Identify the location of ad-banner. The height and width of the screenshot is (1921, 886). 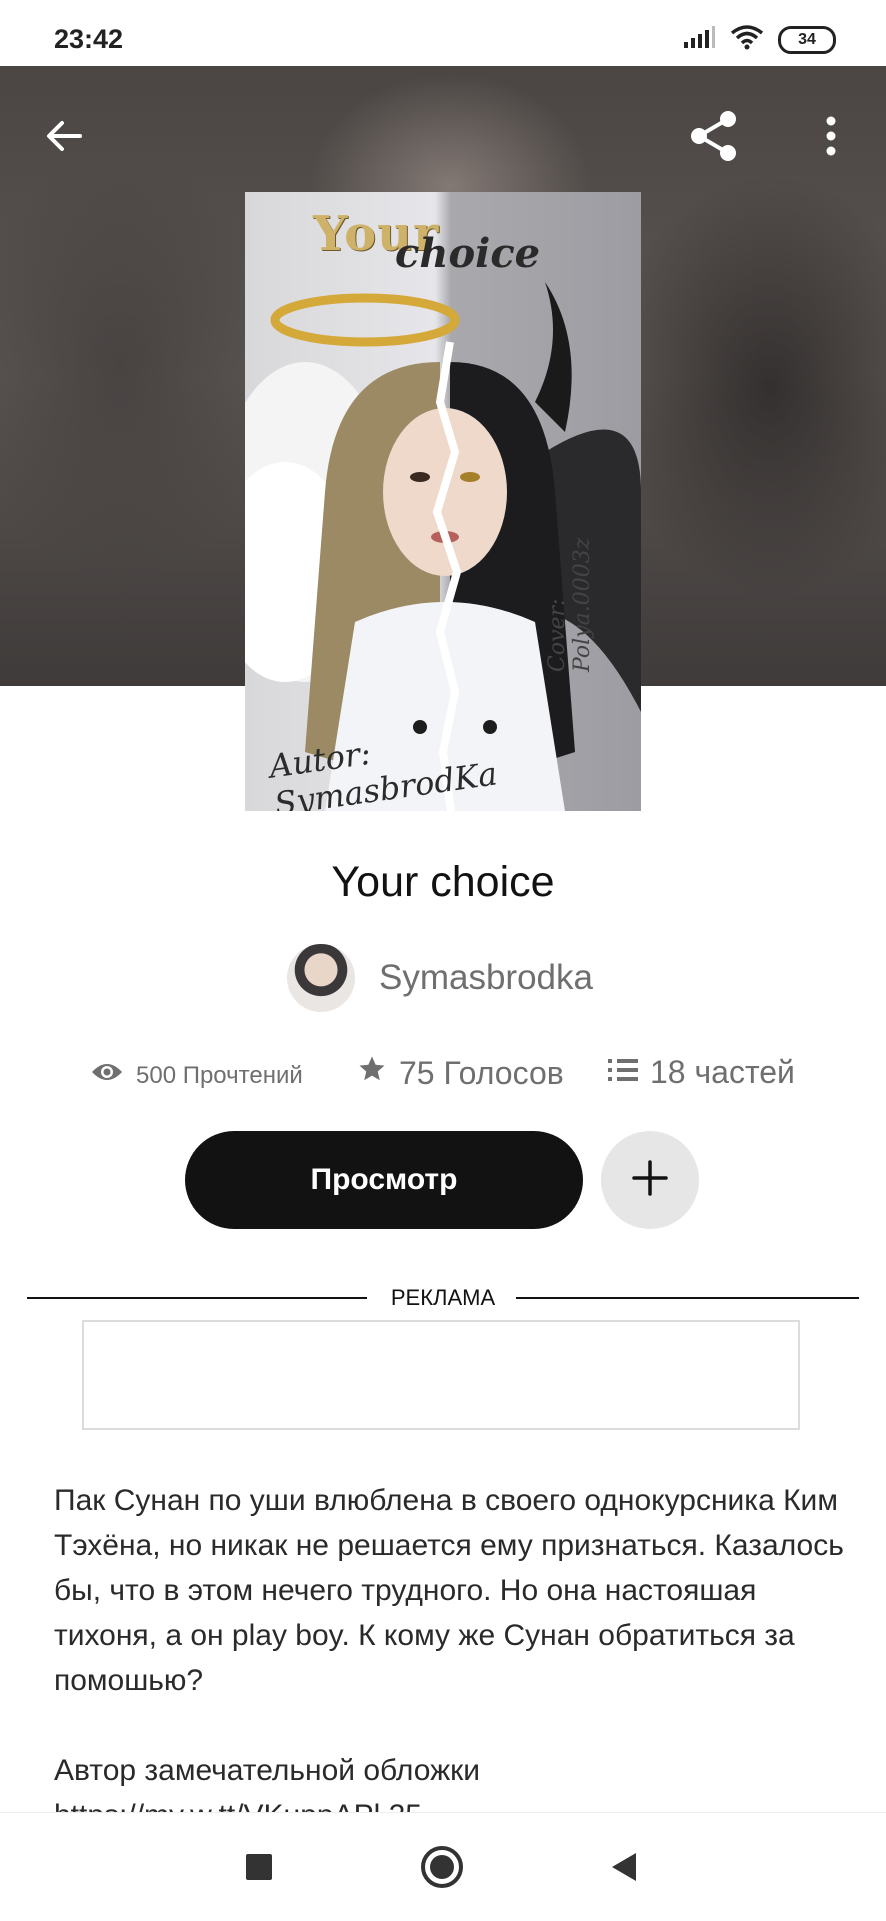
(441, 1375).